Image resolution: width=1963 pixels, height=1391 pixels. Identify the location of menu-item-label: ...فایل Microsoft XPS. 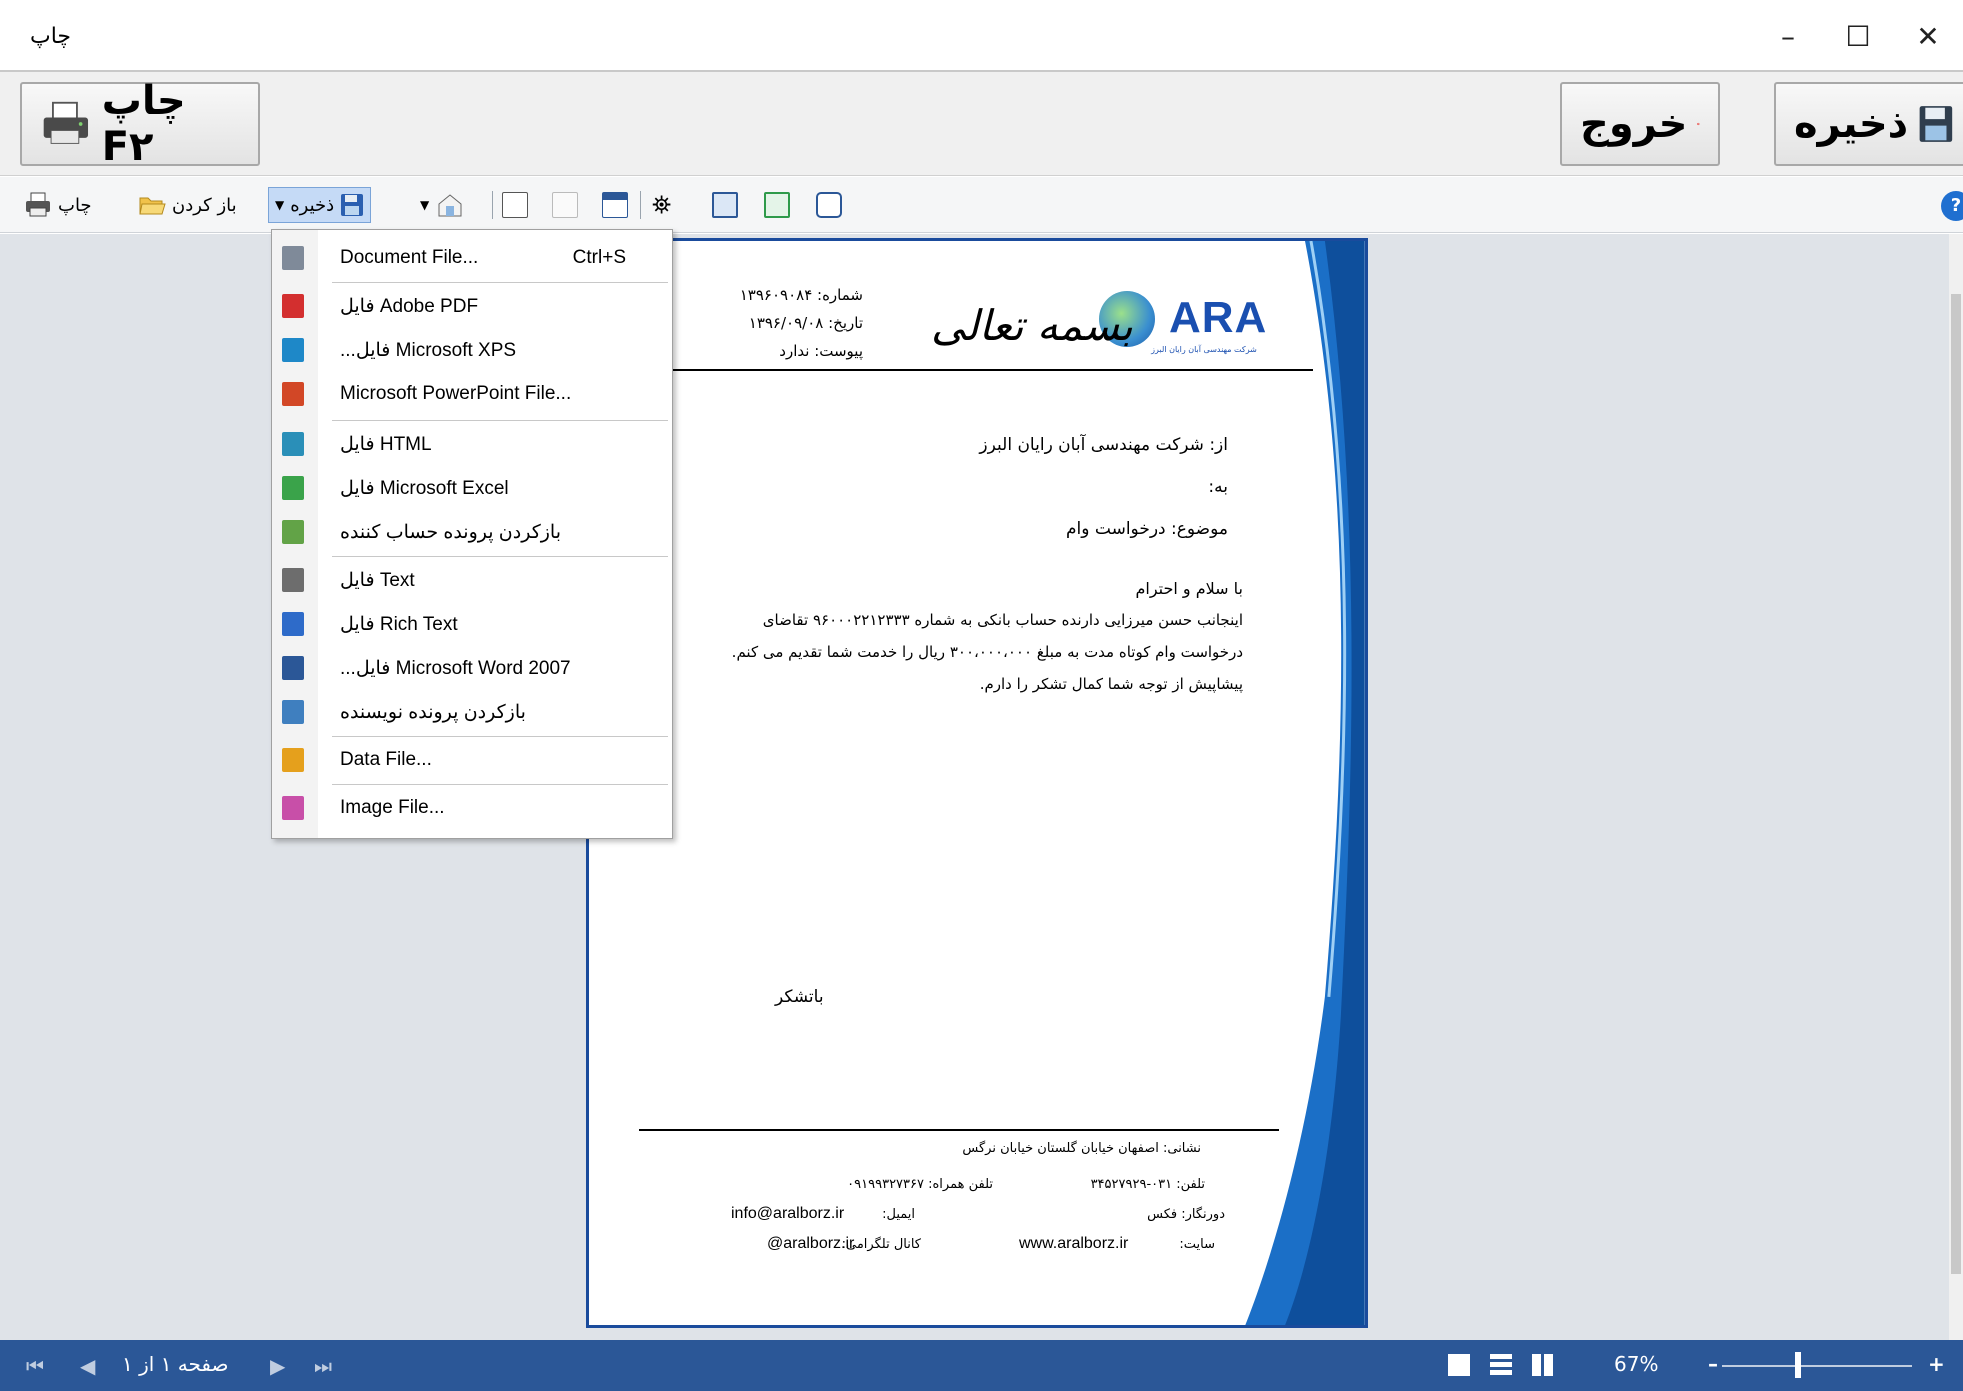
(428, 350).